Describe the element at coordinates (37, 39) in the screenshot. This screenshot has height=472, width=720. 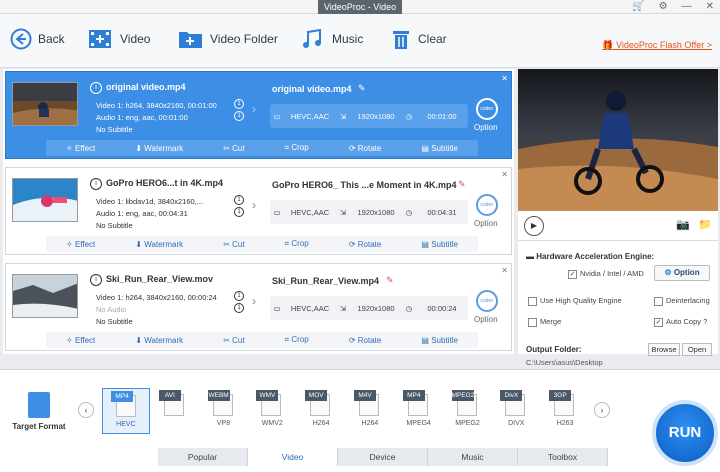
I see `back-button: Back` at that location.